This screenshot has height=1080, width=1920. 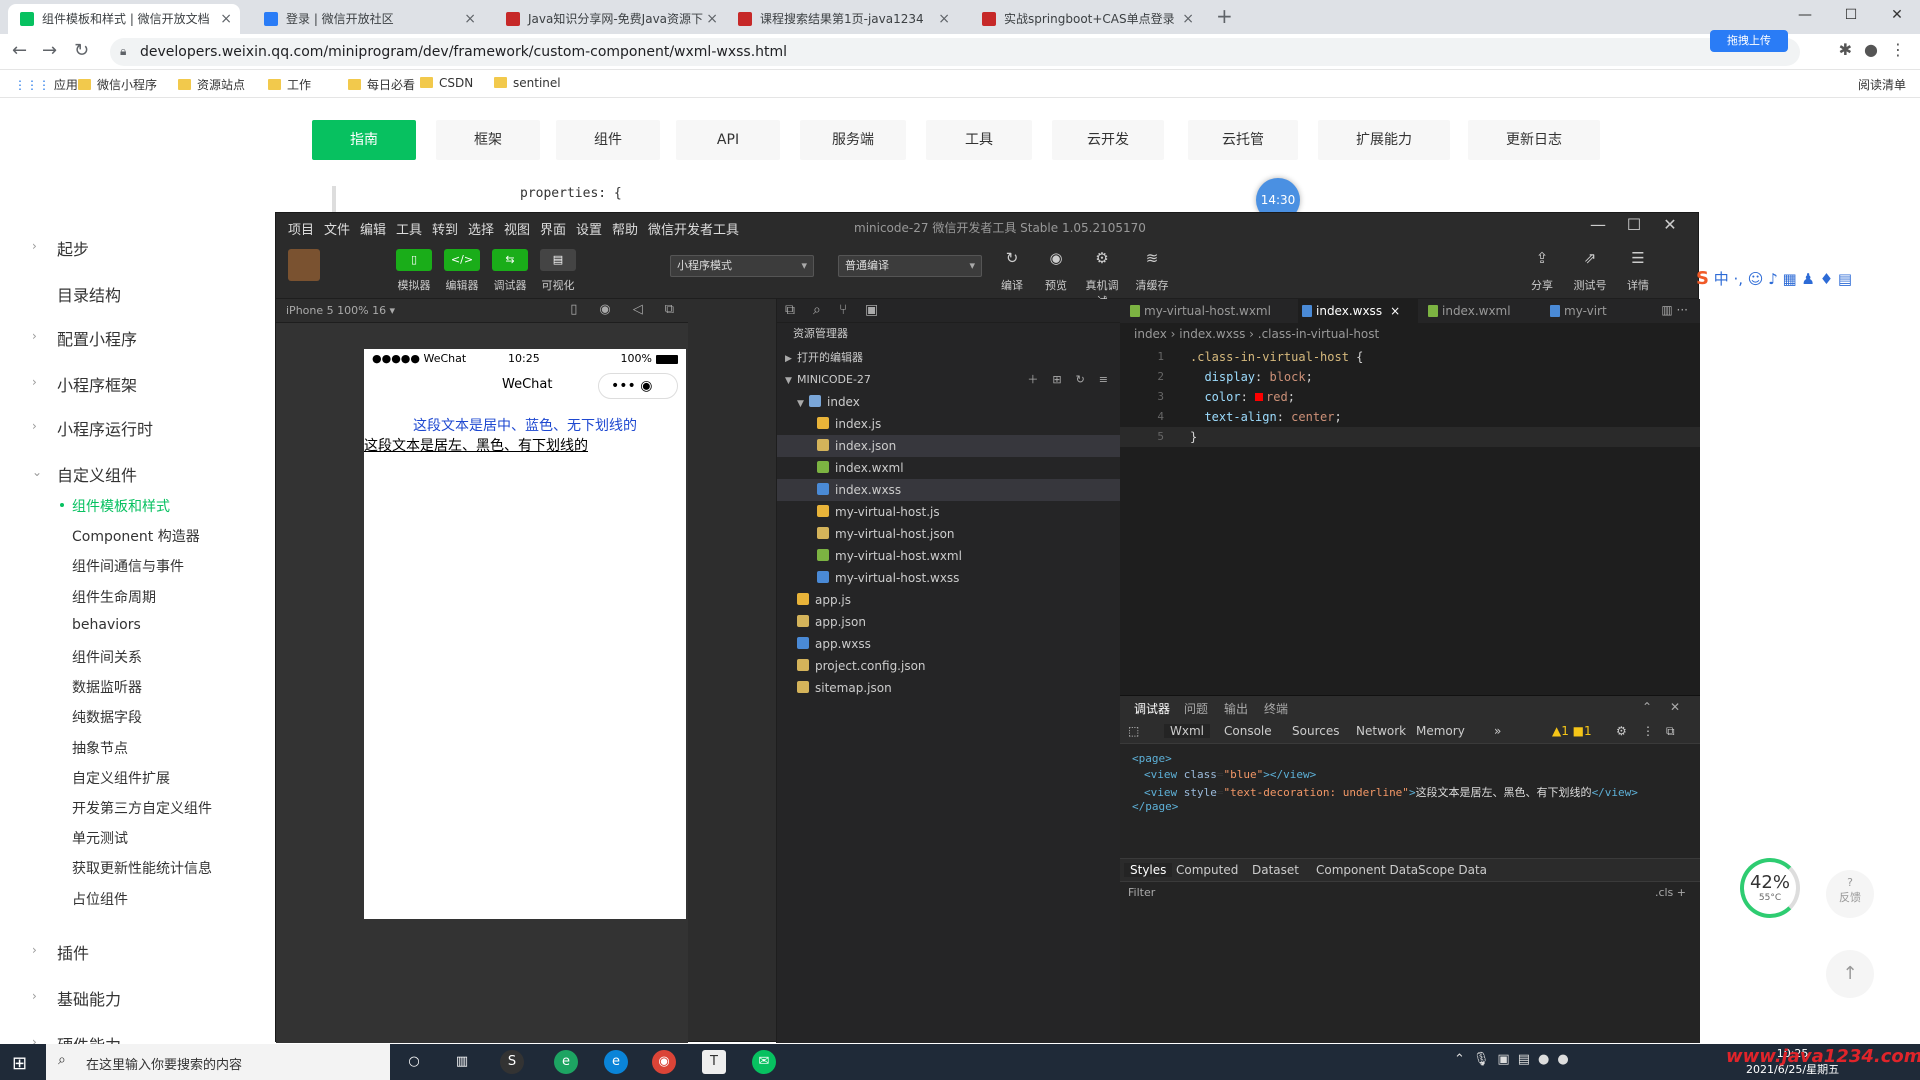 I want to click on sidebar-subitem: 数据监听器, so click(x=107, y=687).